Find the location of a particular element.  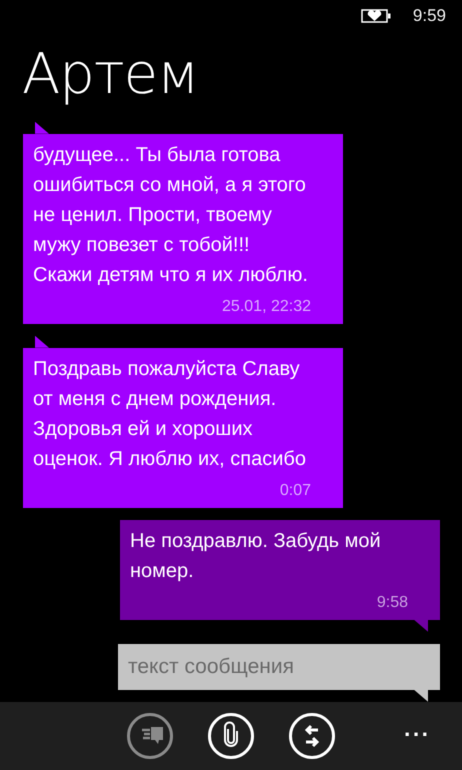

contact-name: Артем is located at coordinates (110, 75).